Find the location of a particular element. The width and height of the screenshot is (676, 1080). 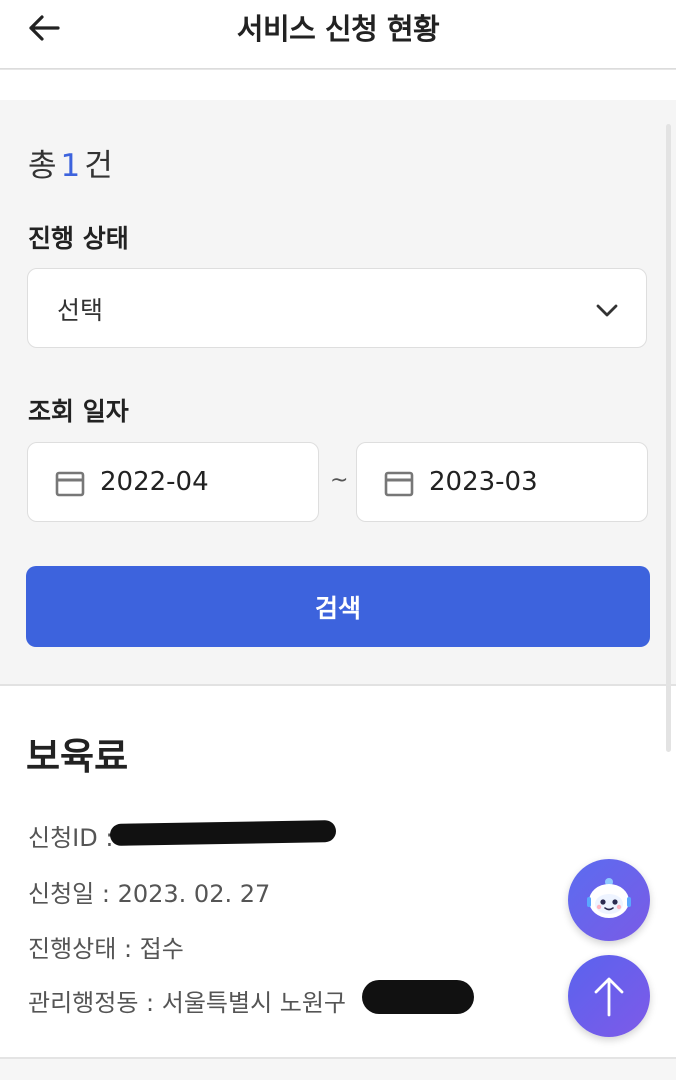

date-to-field: 2023-03 is located at coordinates (502, 482).